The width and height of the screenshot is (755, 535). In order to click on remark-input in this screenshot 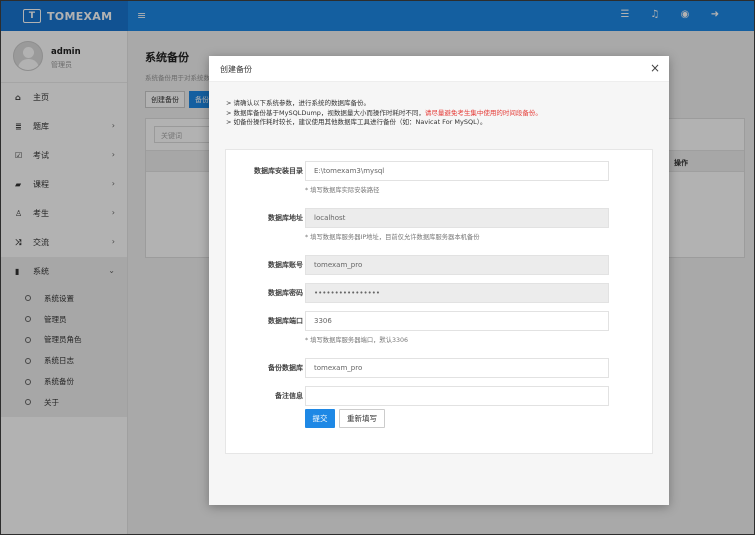, I will do `click(457, 396)`.